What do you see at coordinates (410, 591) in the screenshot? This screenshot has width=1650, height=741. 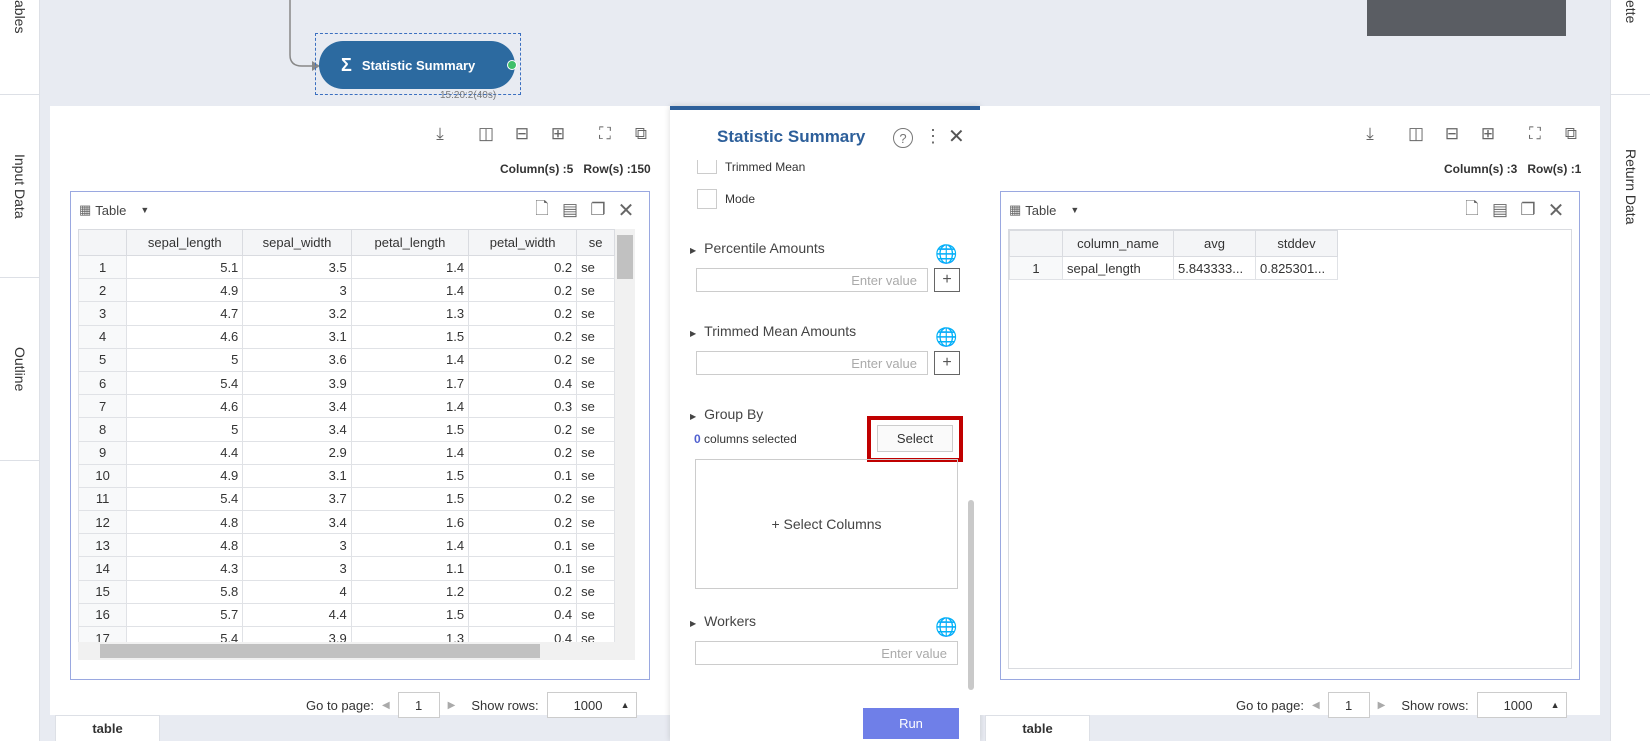 I see `table-cell: 1.2` at bounding box center [410, 591].